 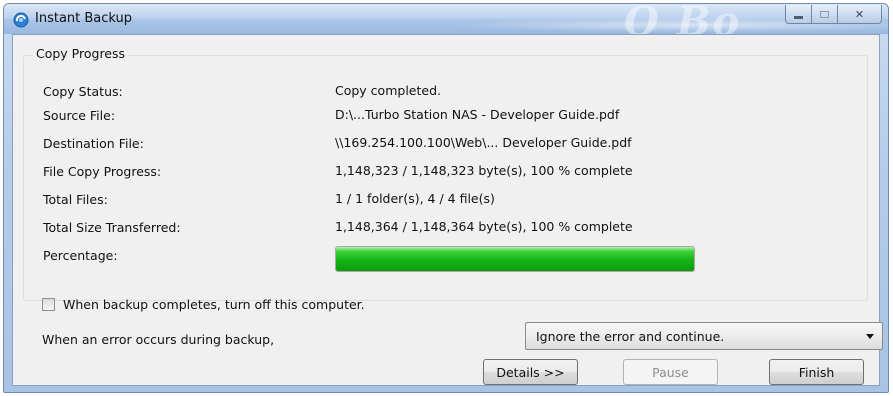 I want to click on percentage-progress-bar, so click(x=515, y=259).